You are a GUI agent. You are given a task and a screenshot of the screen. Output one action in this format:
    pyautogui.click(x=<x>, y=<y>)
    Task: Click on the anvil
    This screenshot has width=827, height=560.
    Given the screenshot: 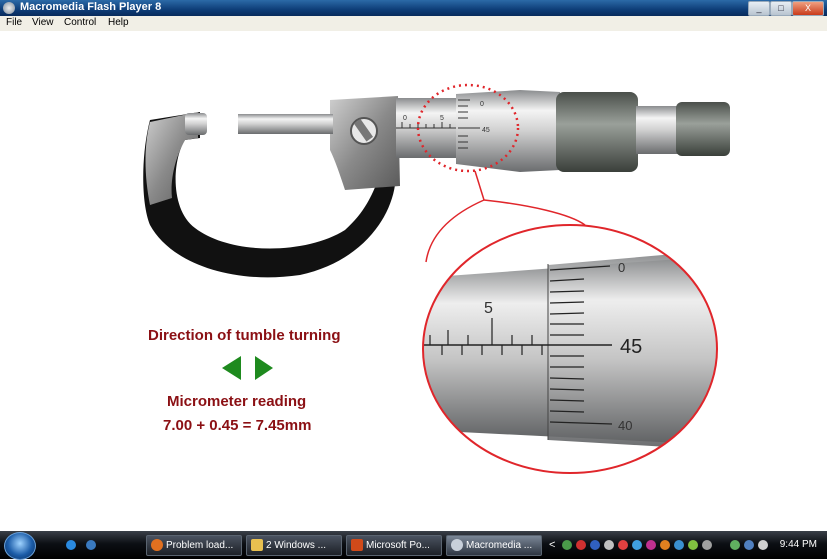 What is the action you would take?
    pyautogui.click(x=196, y=124)
    